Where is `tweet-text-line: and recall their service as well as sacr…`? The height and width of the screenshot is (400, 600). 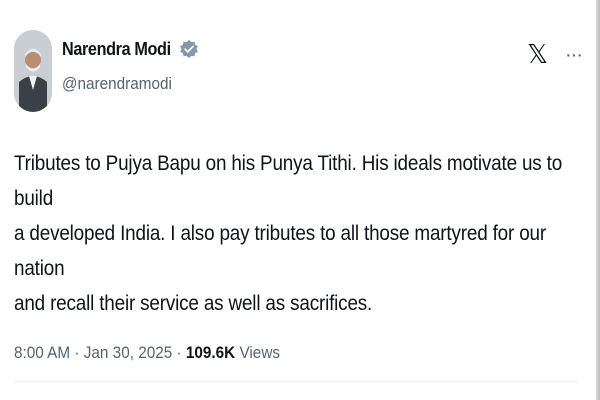
tweet-text-line: and recall their service as well as sacr… is located at coordinates (193, 303).